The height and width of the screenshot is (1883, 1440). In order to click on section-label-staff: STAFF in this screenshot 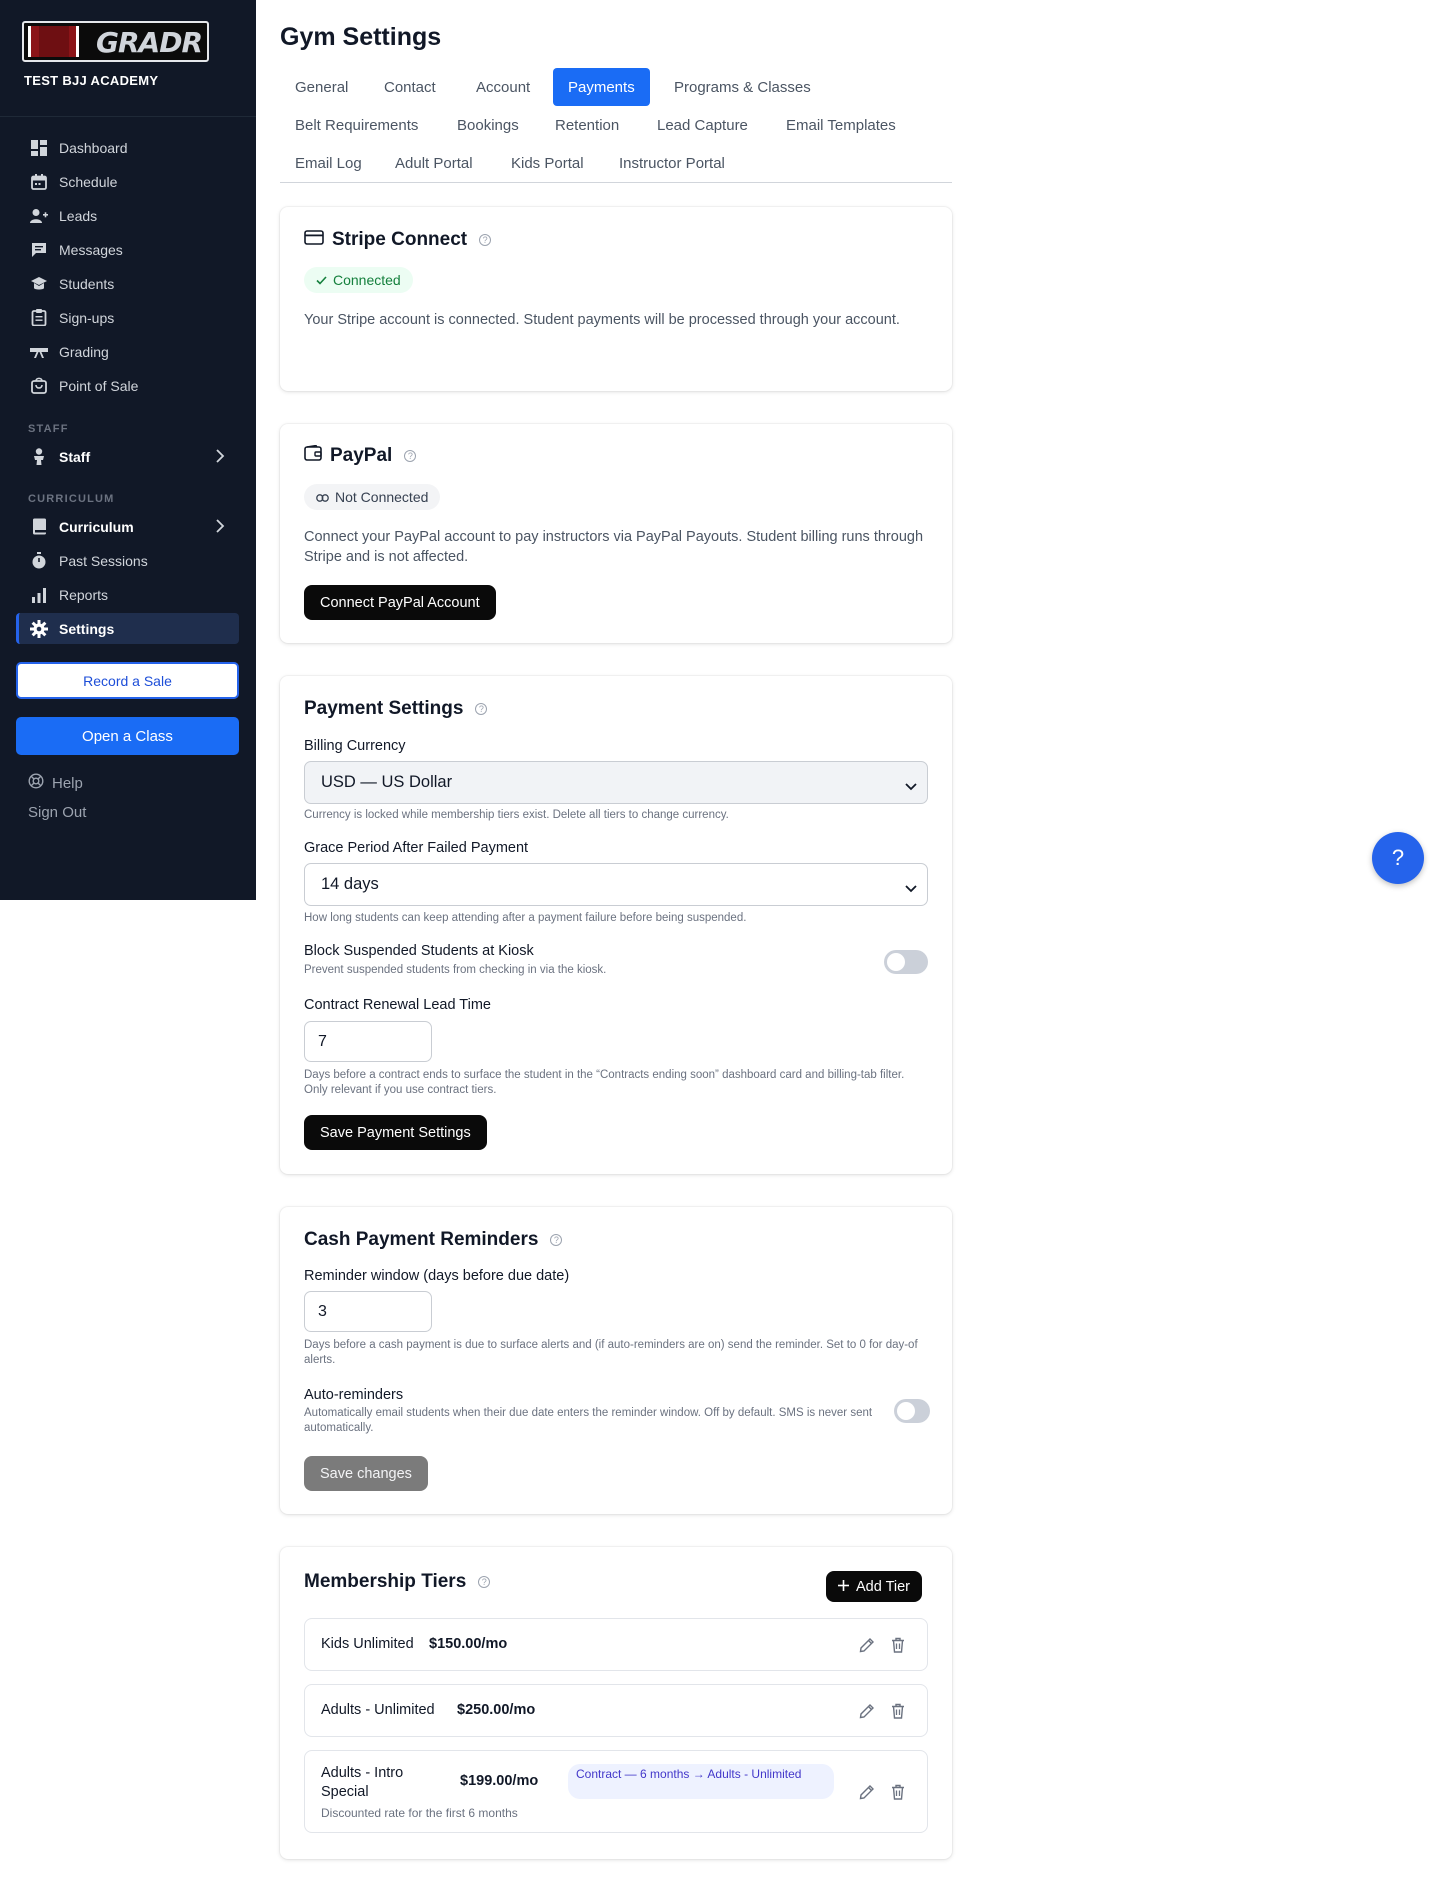, I will do `click(48, 429)`.